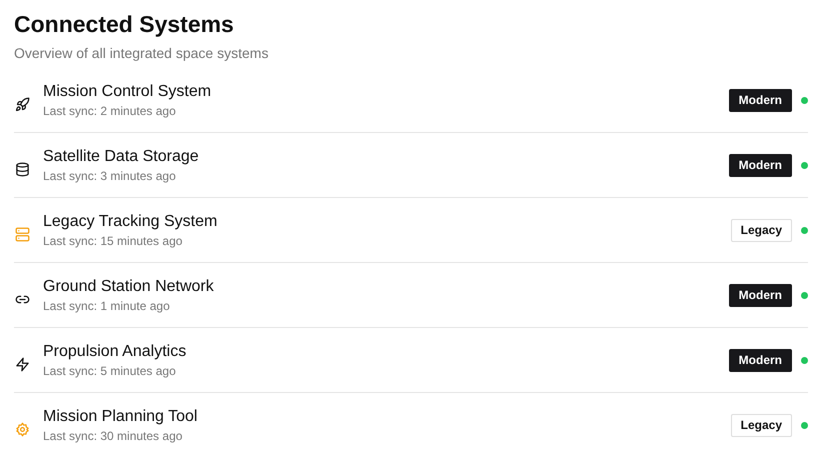  What do you see at coordinates (120, 416) in the screenshot?
I see `system-name: Mission Planning Tool` at bounding box center [120, 416].